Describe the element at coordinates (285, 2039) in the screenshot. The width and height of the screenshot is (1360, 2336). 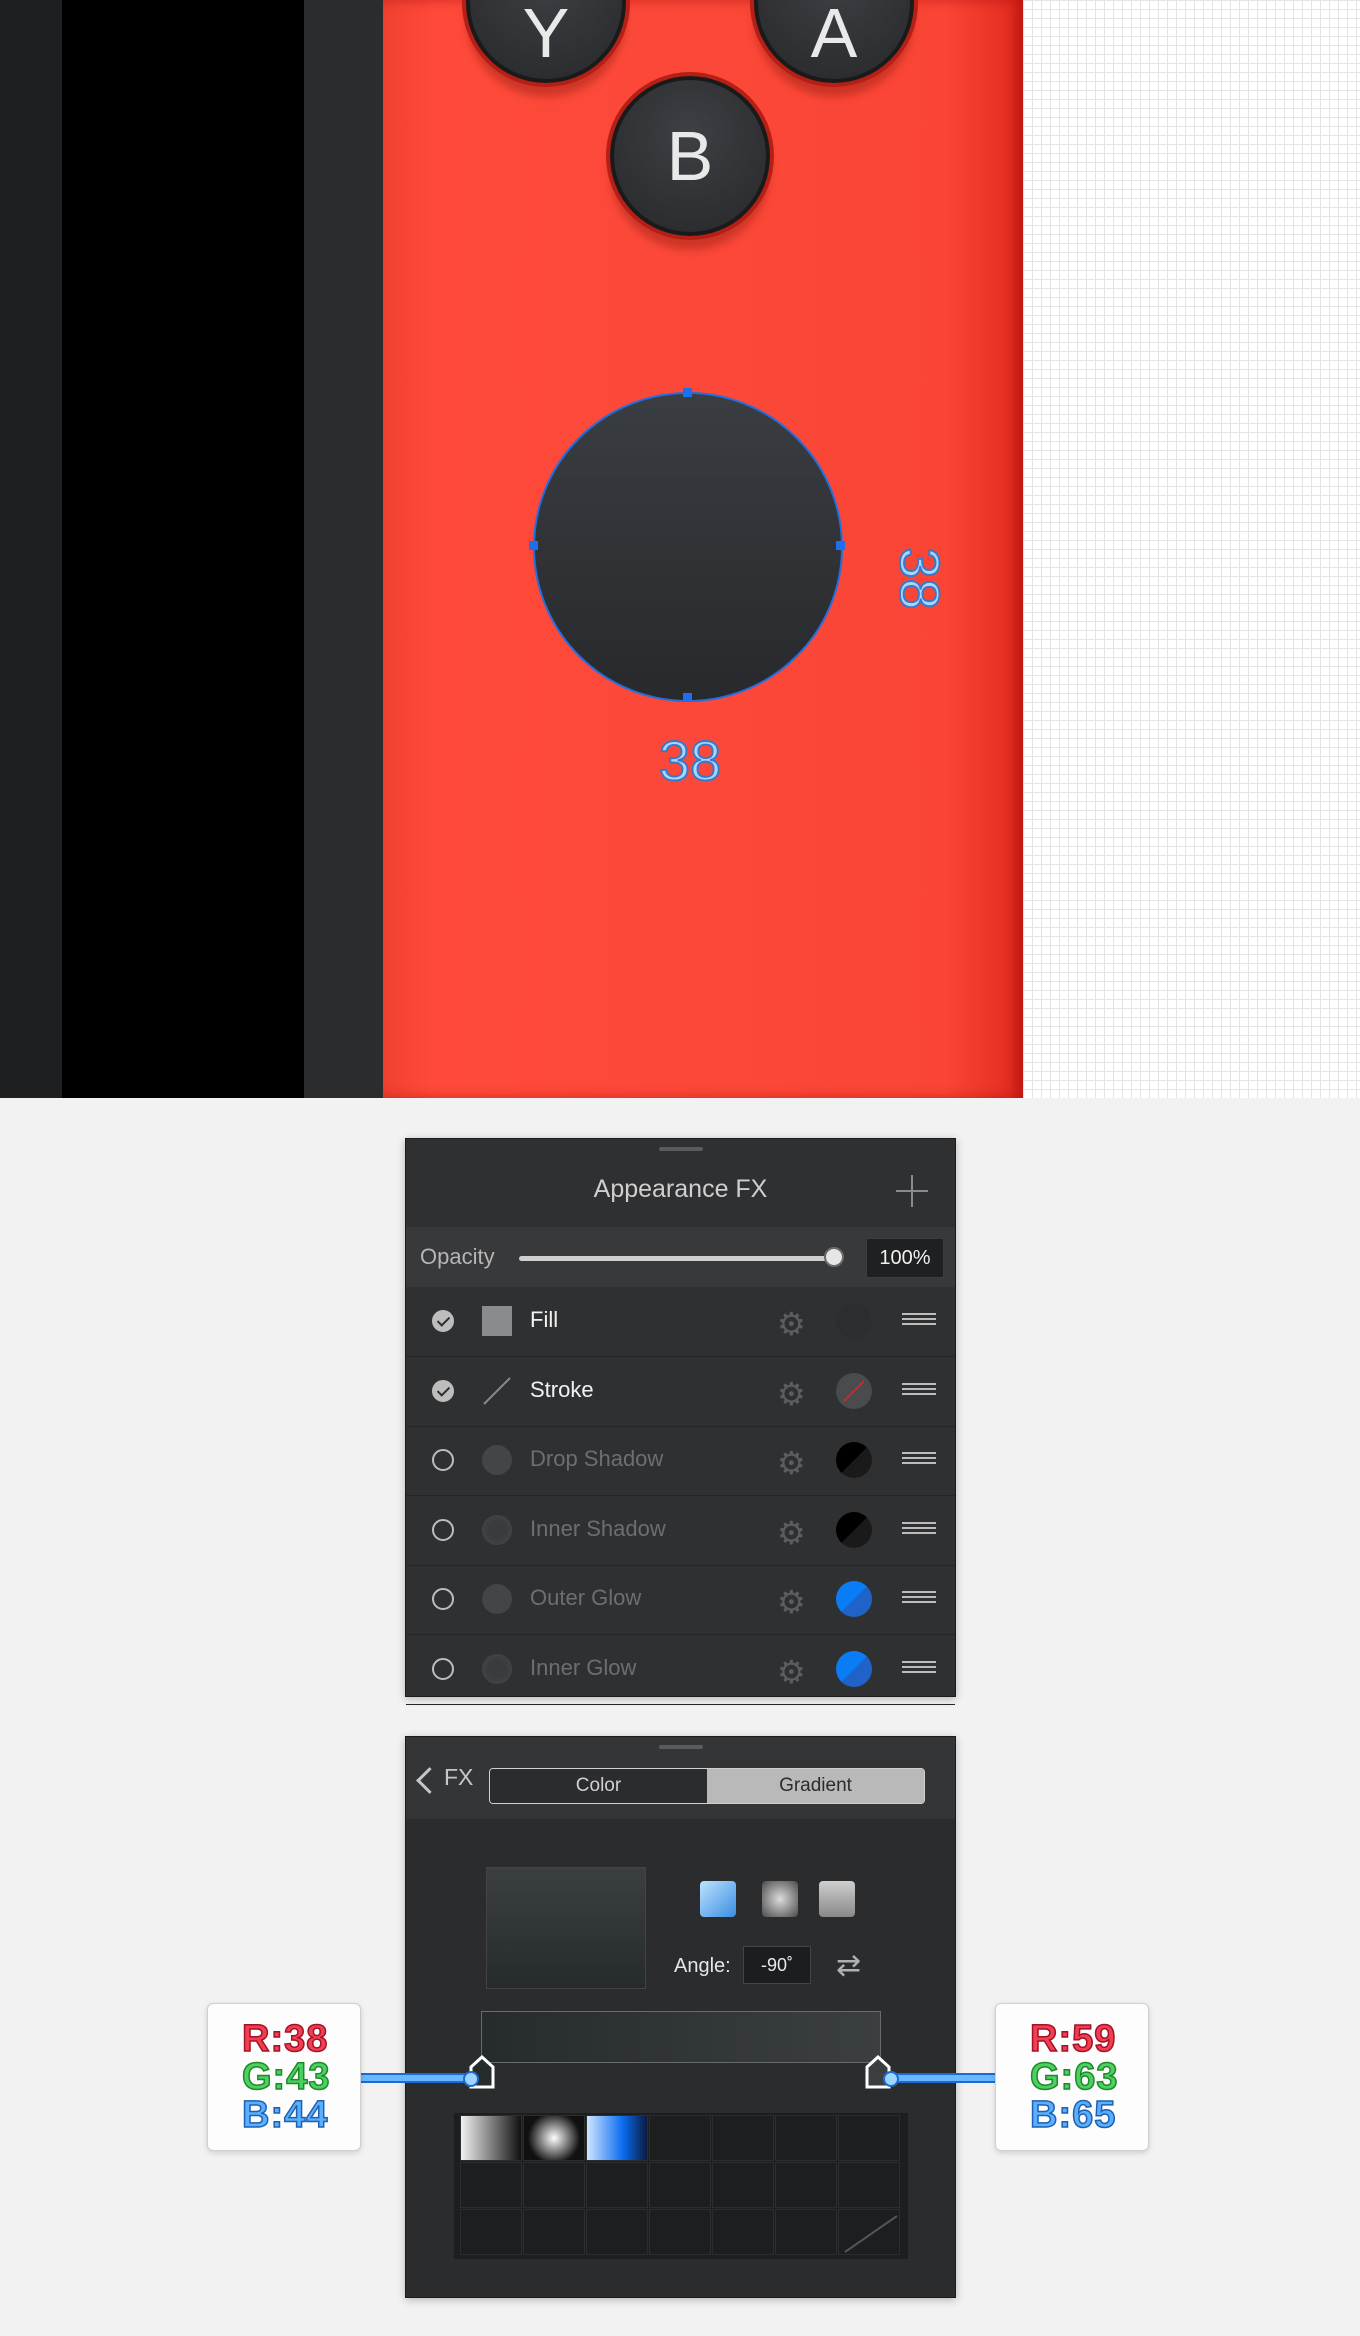
I see `red-value: R:38` at that location.